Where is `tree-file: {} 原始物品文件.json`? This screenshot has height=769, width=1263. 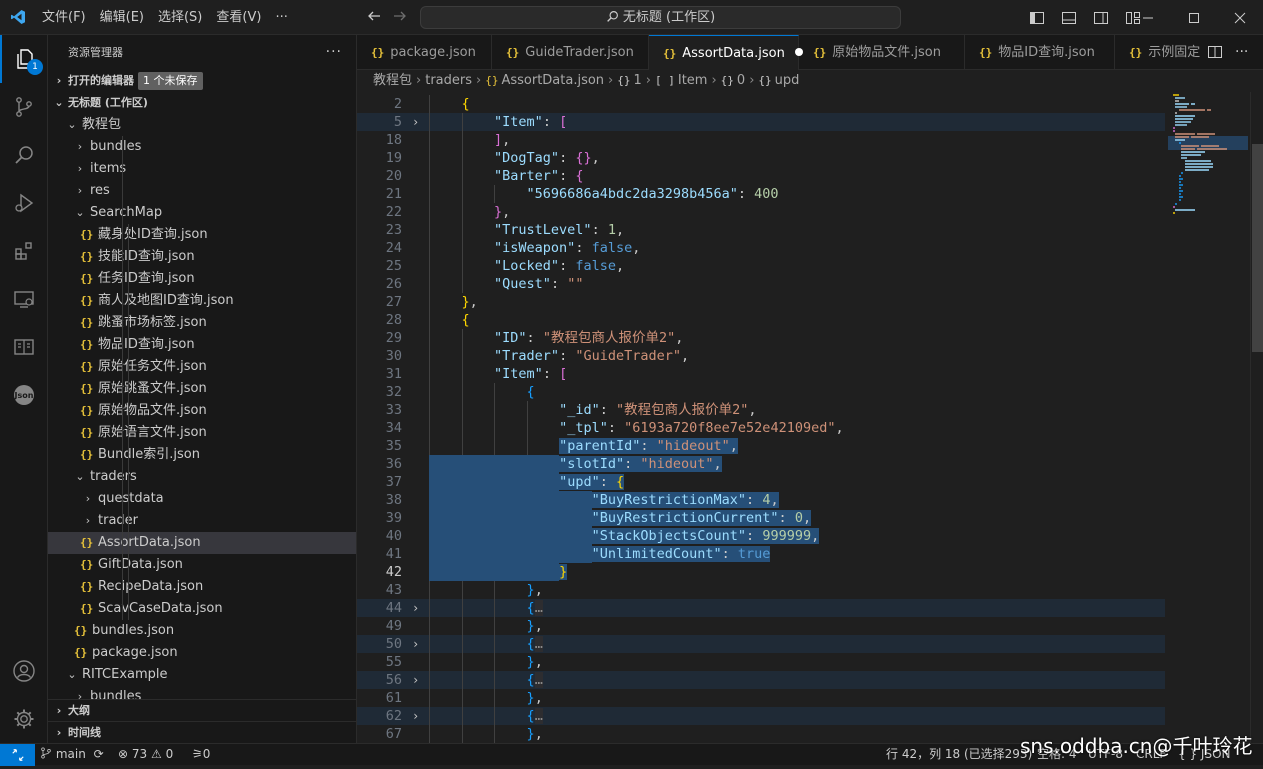 tree-file: {} 原始物品文件.json is located at coordinates (202, 411).